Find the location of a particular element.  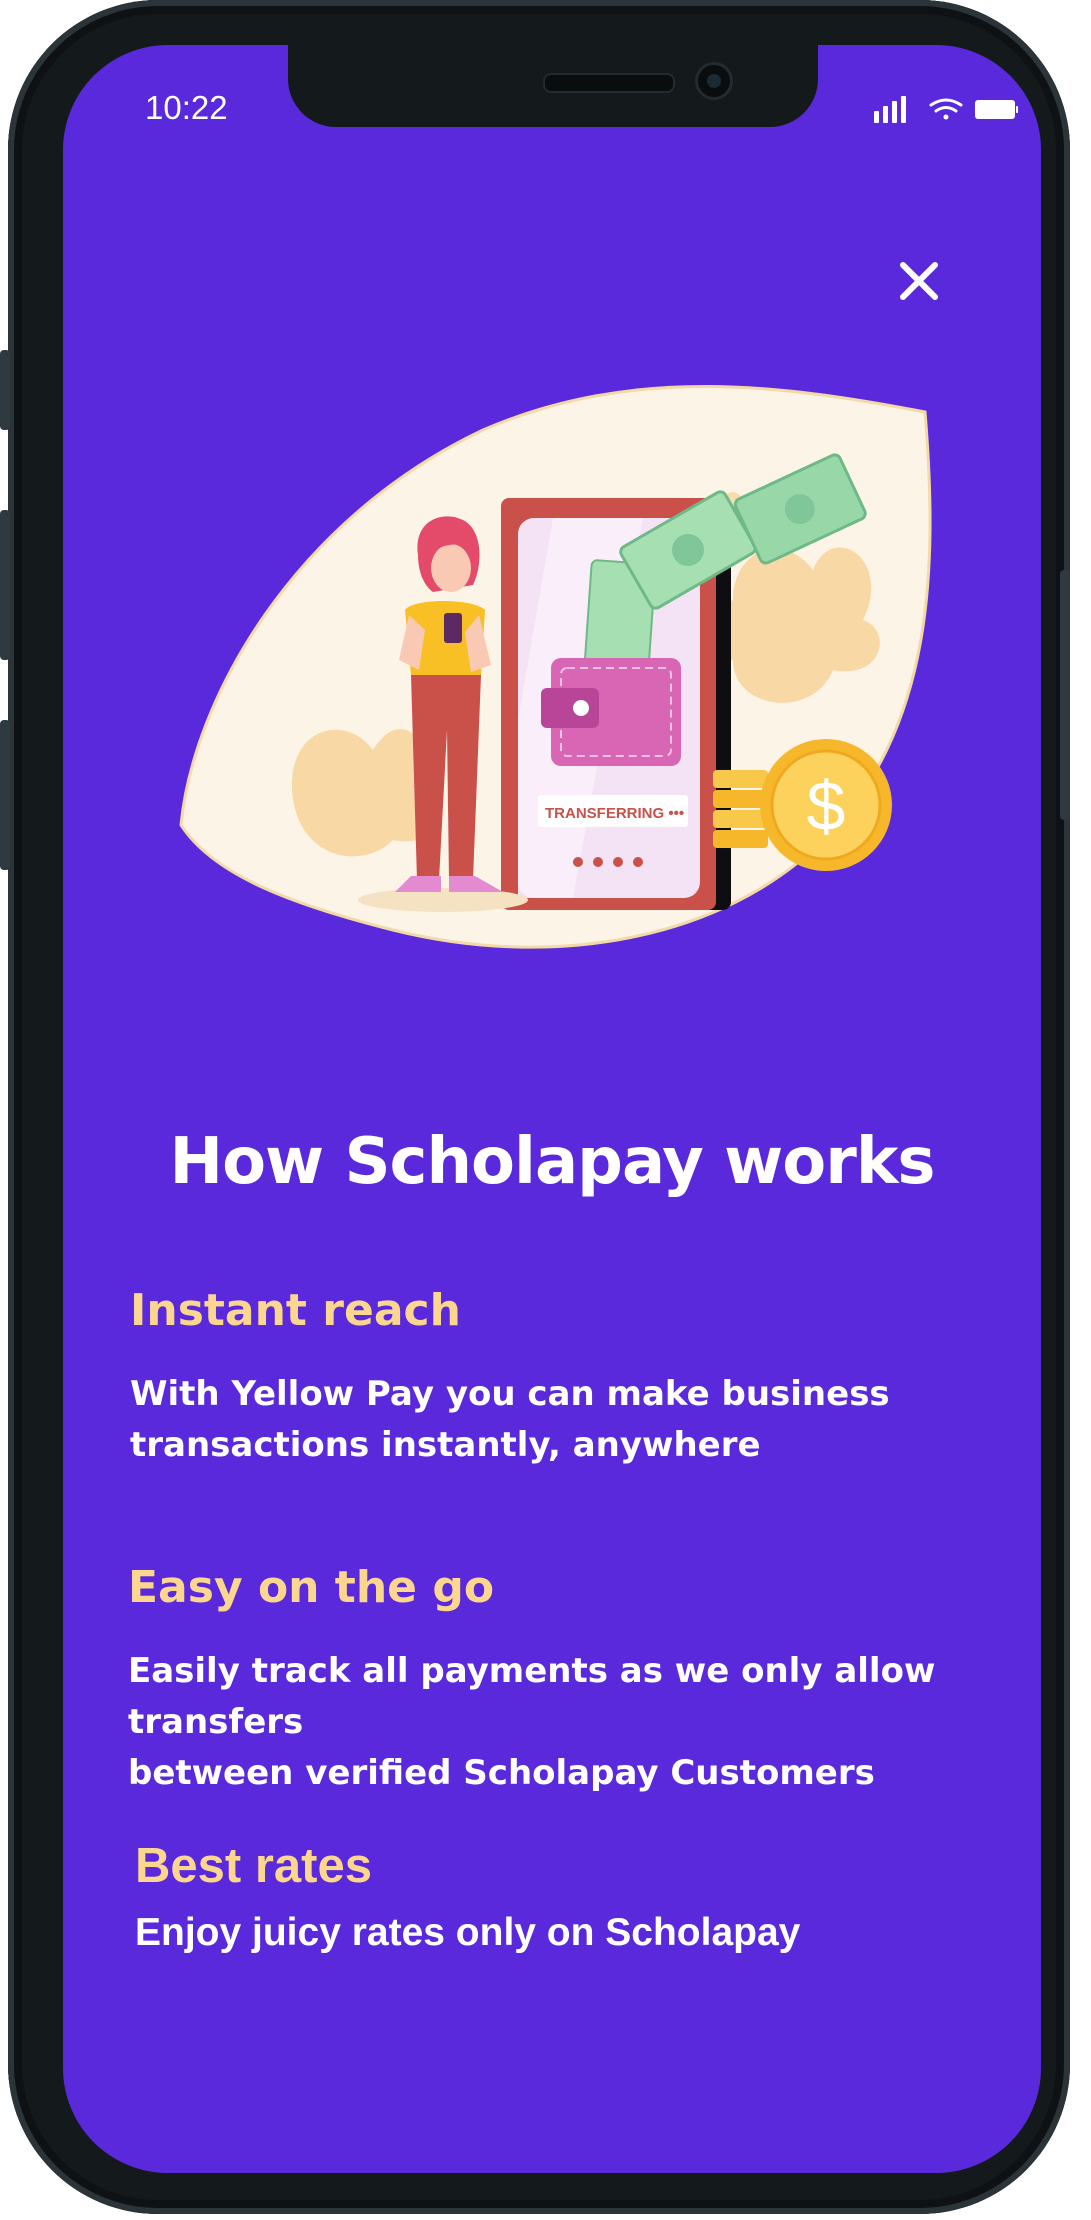

feature-body-line: between verified Scholapay Customers is located at coordinates (501, 1773).